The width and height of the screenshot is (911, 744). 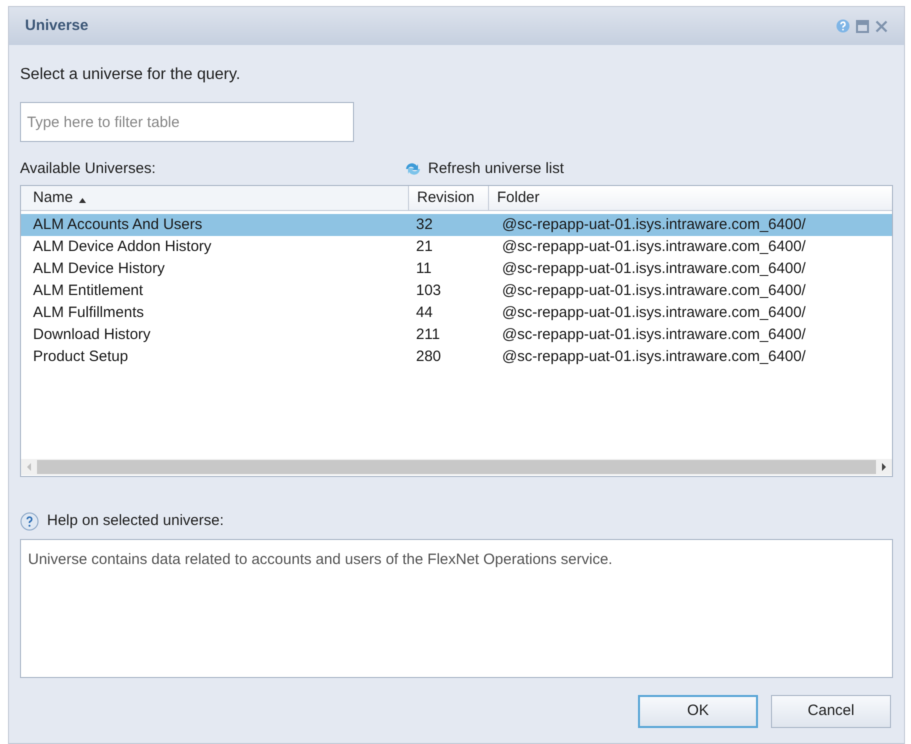 I want to click on table-cell-text: 103, so click(x=428, y=290).